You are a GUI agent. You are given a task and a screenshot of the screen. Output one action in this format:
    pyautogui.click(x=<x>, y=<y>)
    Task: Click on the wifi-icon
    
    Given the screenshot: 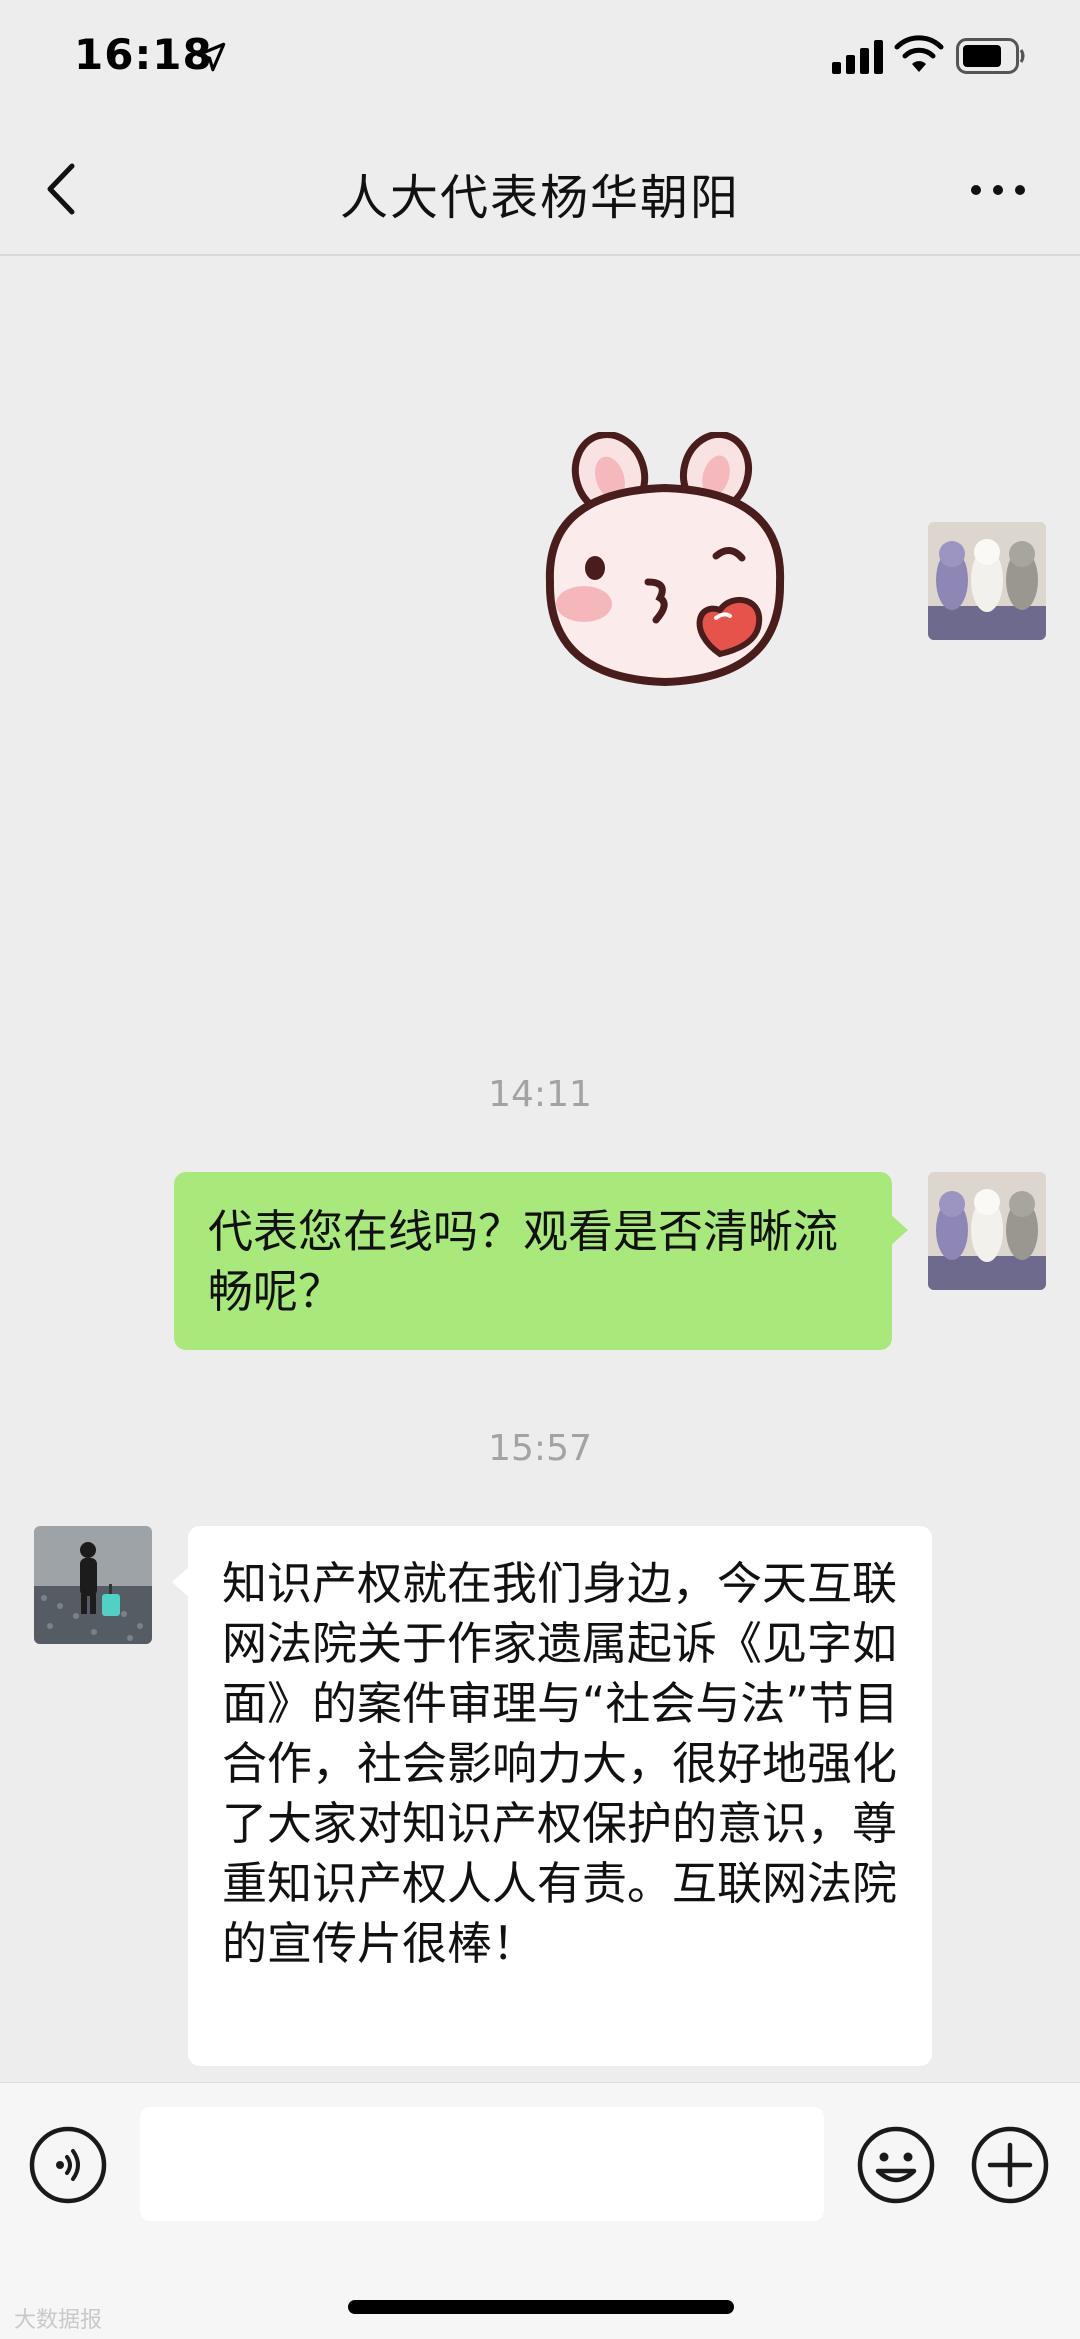 What is the action you would take?
    pyautogui.click(x=919, y=53)
    